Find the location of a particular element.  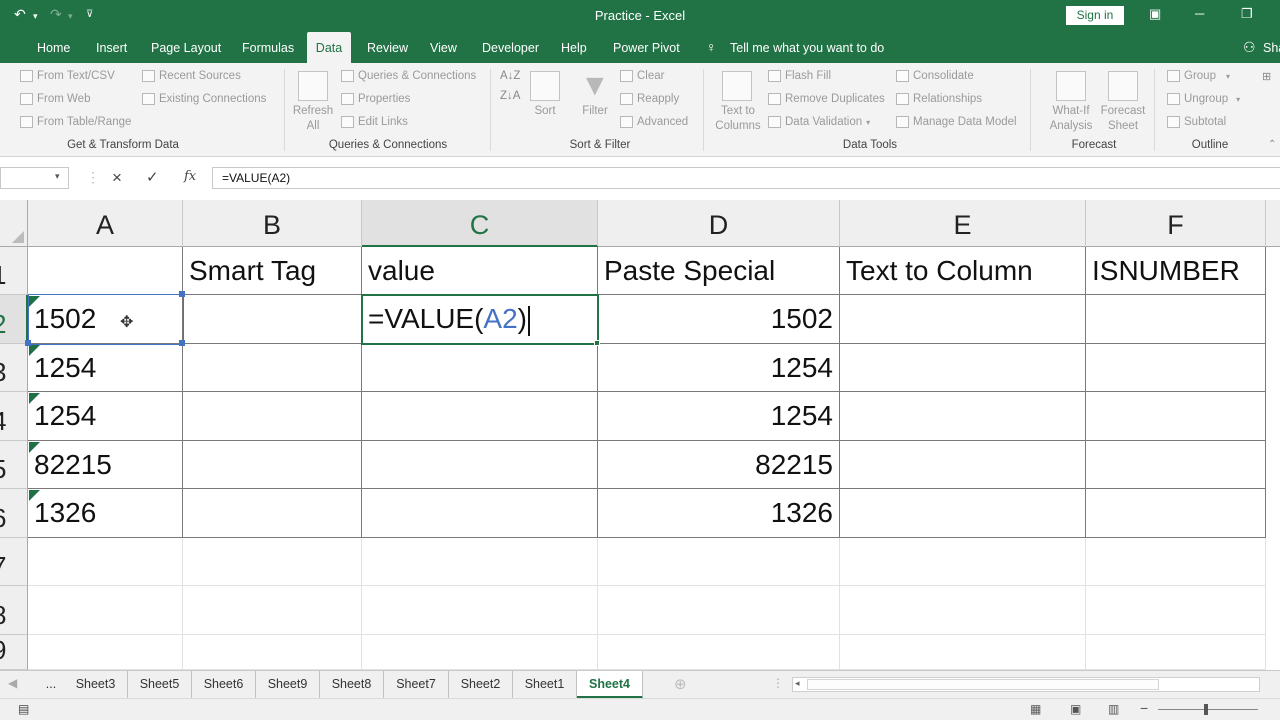

cell-a6: 1326 is located at coordinates (105, 513).